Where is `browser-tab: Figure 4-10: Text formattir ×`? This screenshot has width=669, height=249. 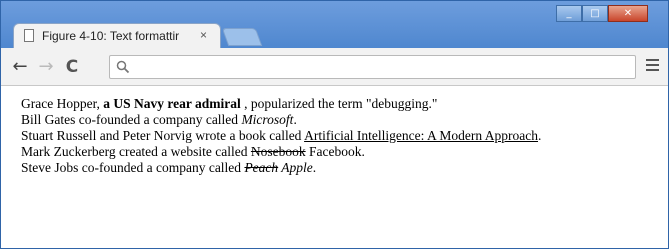 browser-tab: Figure 4-10: Text formattir × is located at coordinates (117, 35).